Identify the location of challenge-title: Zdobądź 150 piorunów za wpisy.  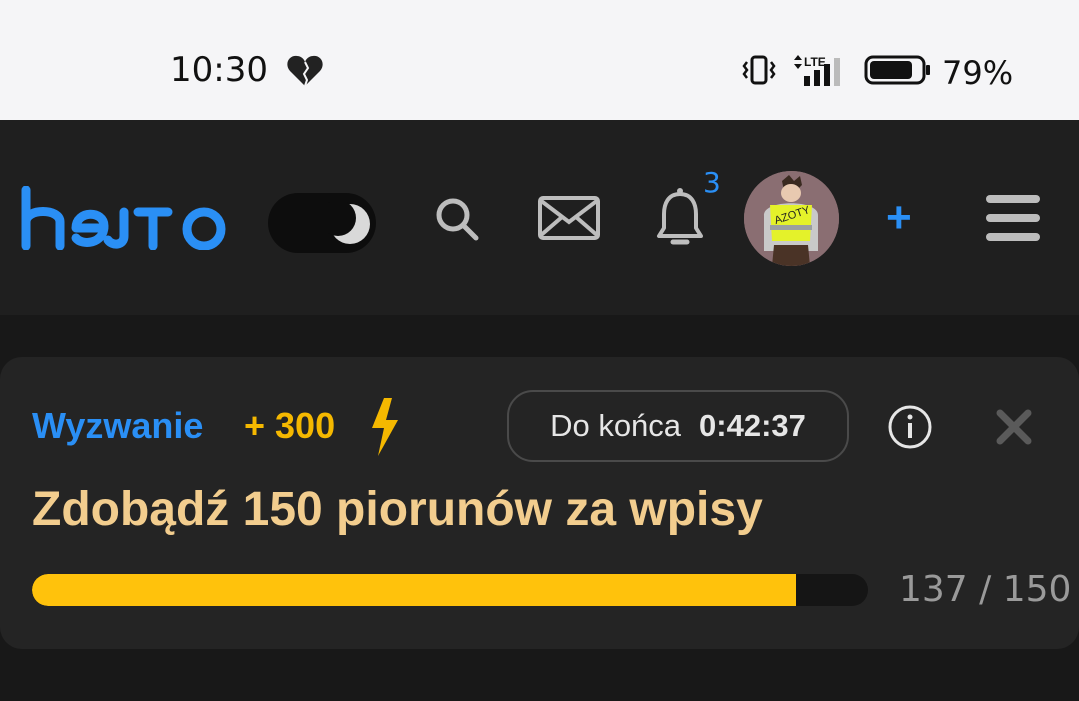
(397, 509).